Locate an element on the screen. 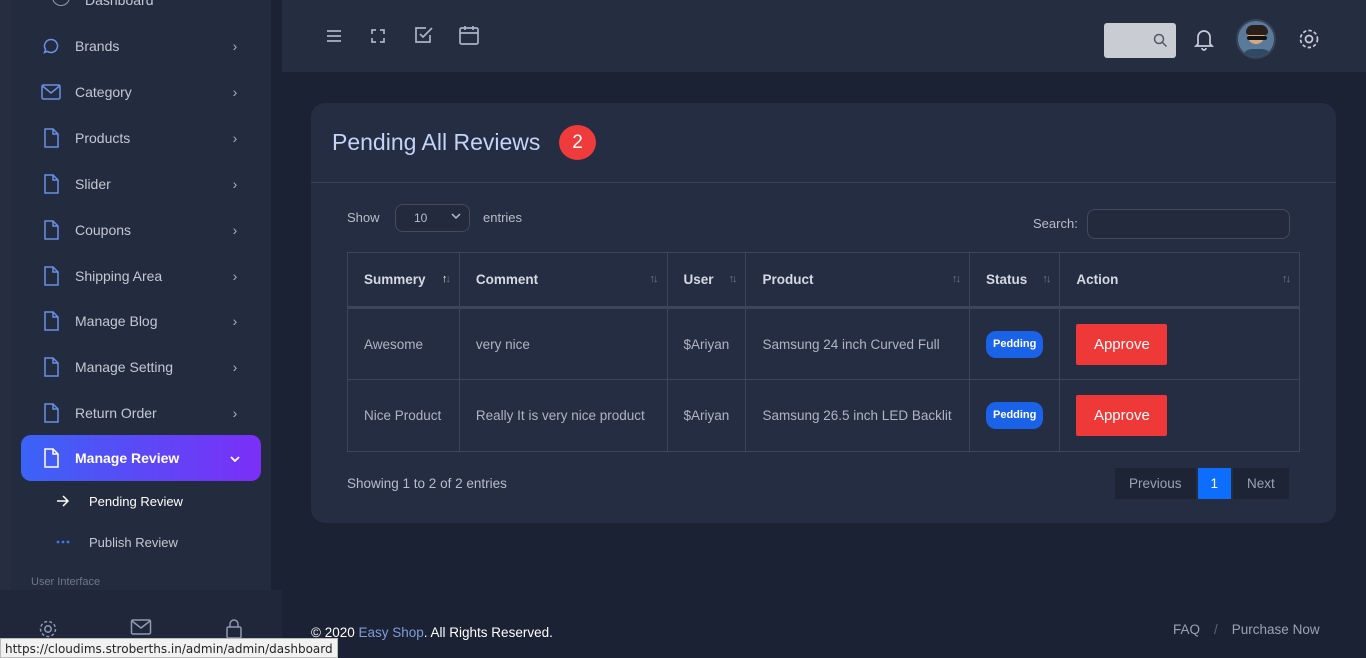 This screenshot has width=1366, height=658. calendar-icon is located at coordinates (470, 36).